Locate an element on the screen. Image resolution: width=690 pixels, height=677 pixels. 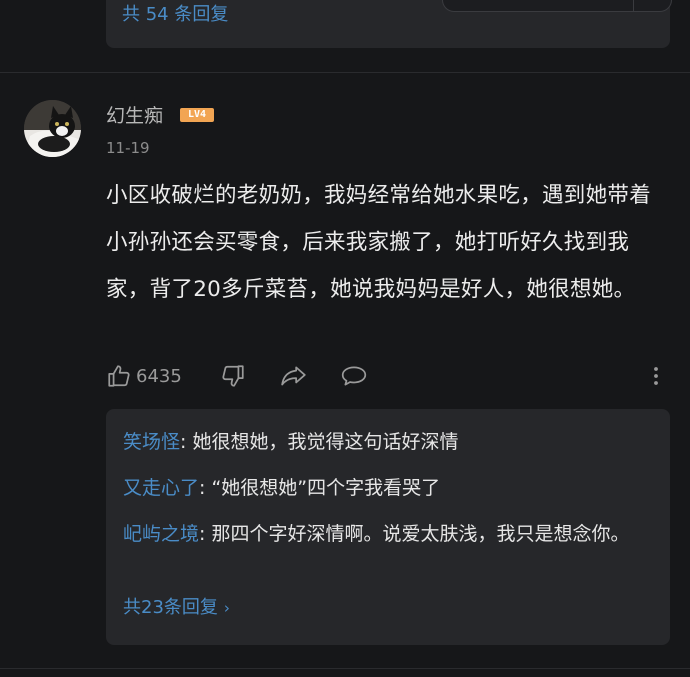
more-vertical-icon is located at coordinates (656, 376).